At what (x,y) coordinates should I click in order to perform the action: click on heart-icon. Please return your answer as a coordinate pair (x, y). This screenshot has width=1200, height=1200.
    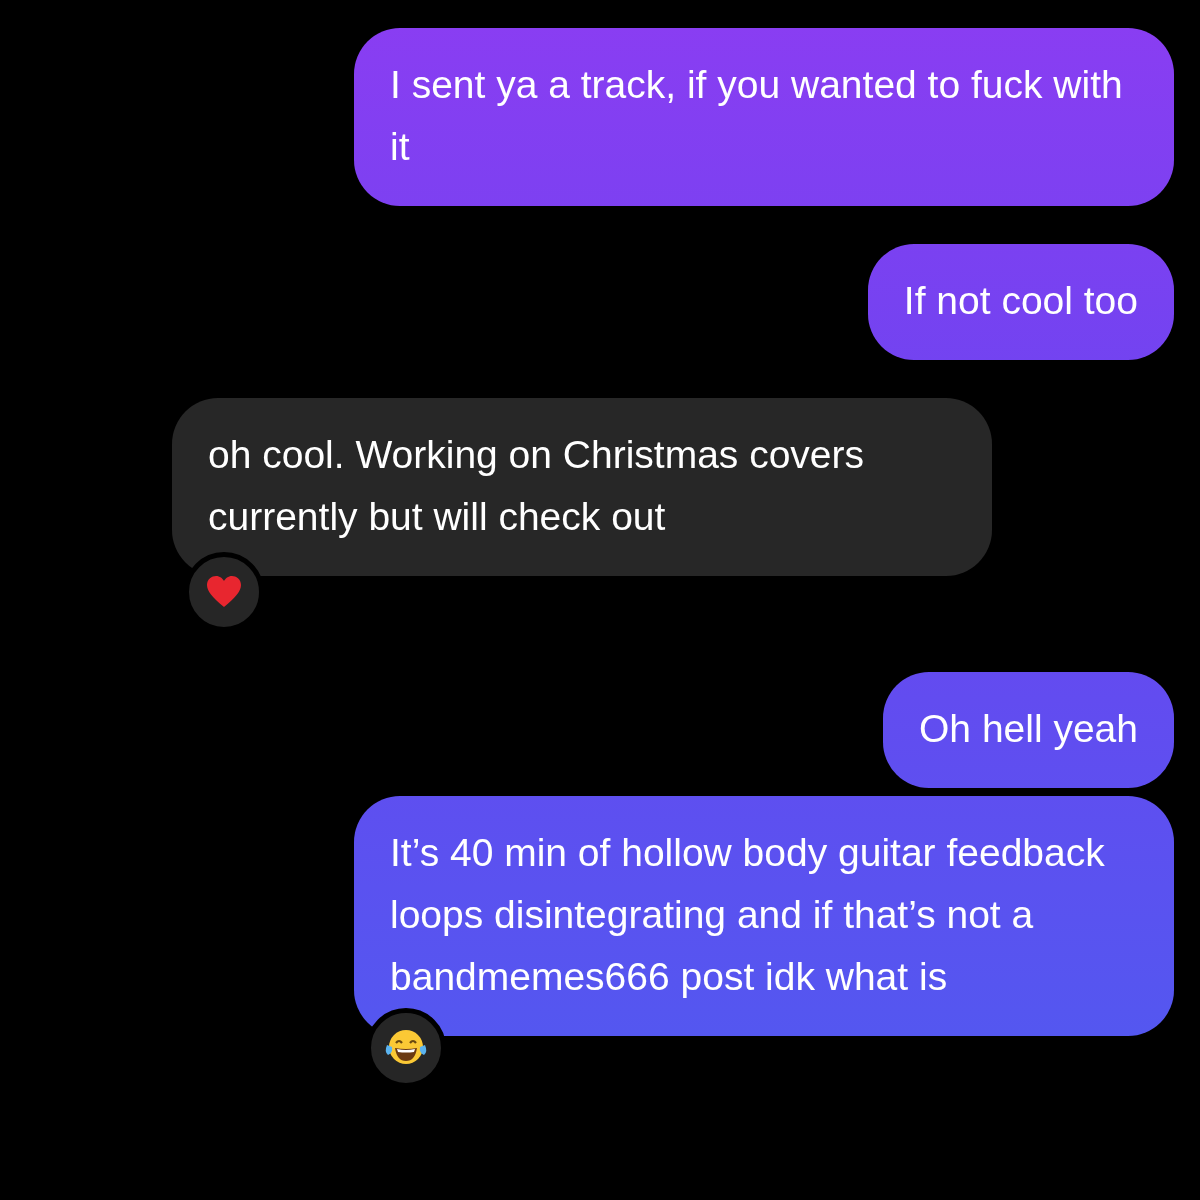
    Looking at the image, I should click on (224, 592).